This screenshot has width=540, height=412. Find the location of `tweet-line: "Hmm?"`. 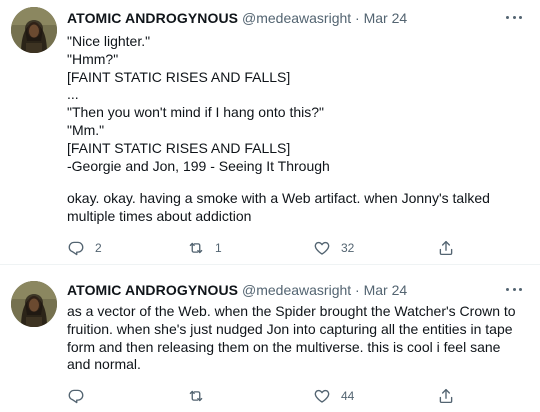

tweet-line: "Hmm?" is located at coordinates (93, 58).